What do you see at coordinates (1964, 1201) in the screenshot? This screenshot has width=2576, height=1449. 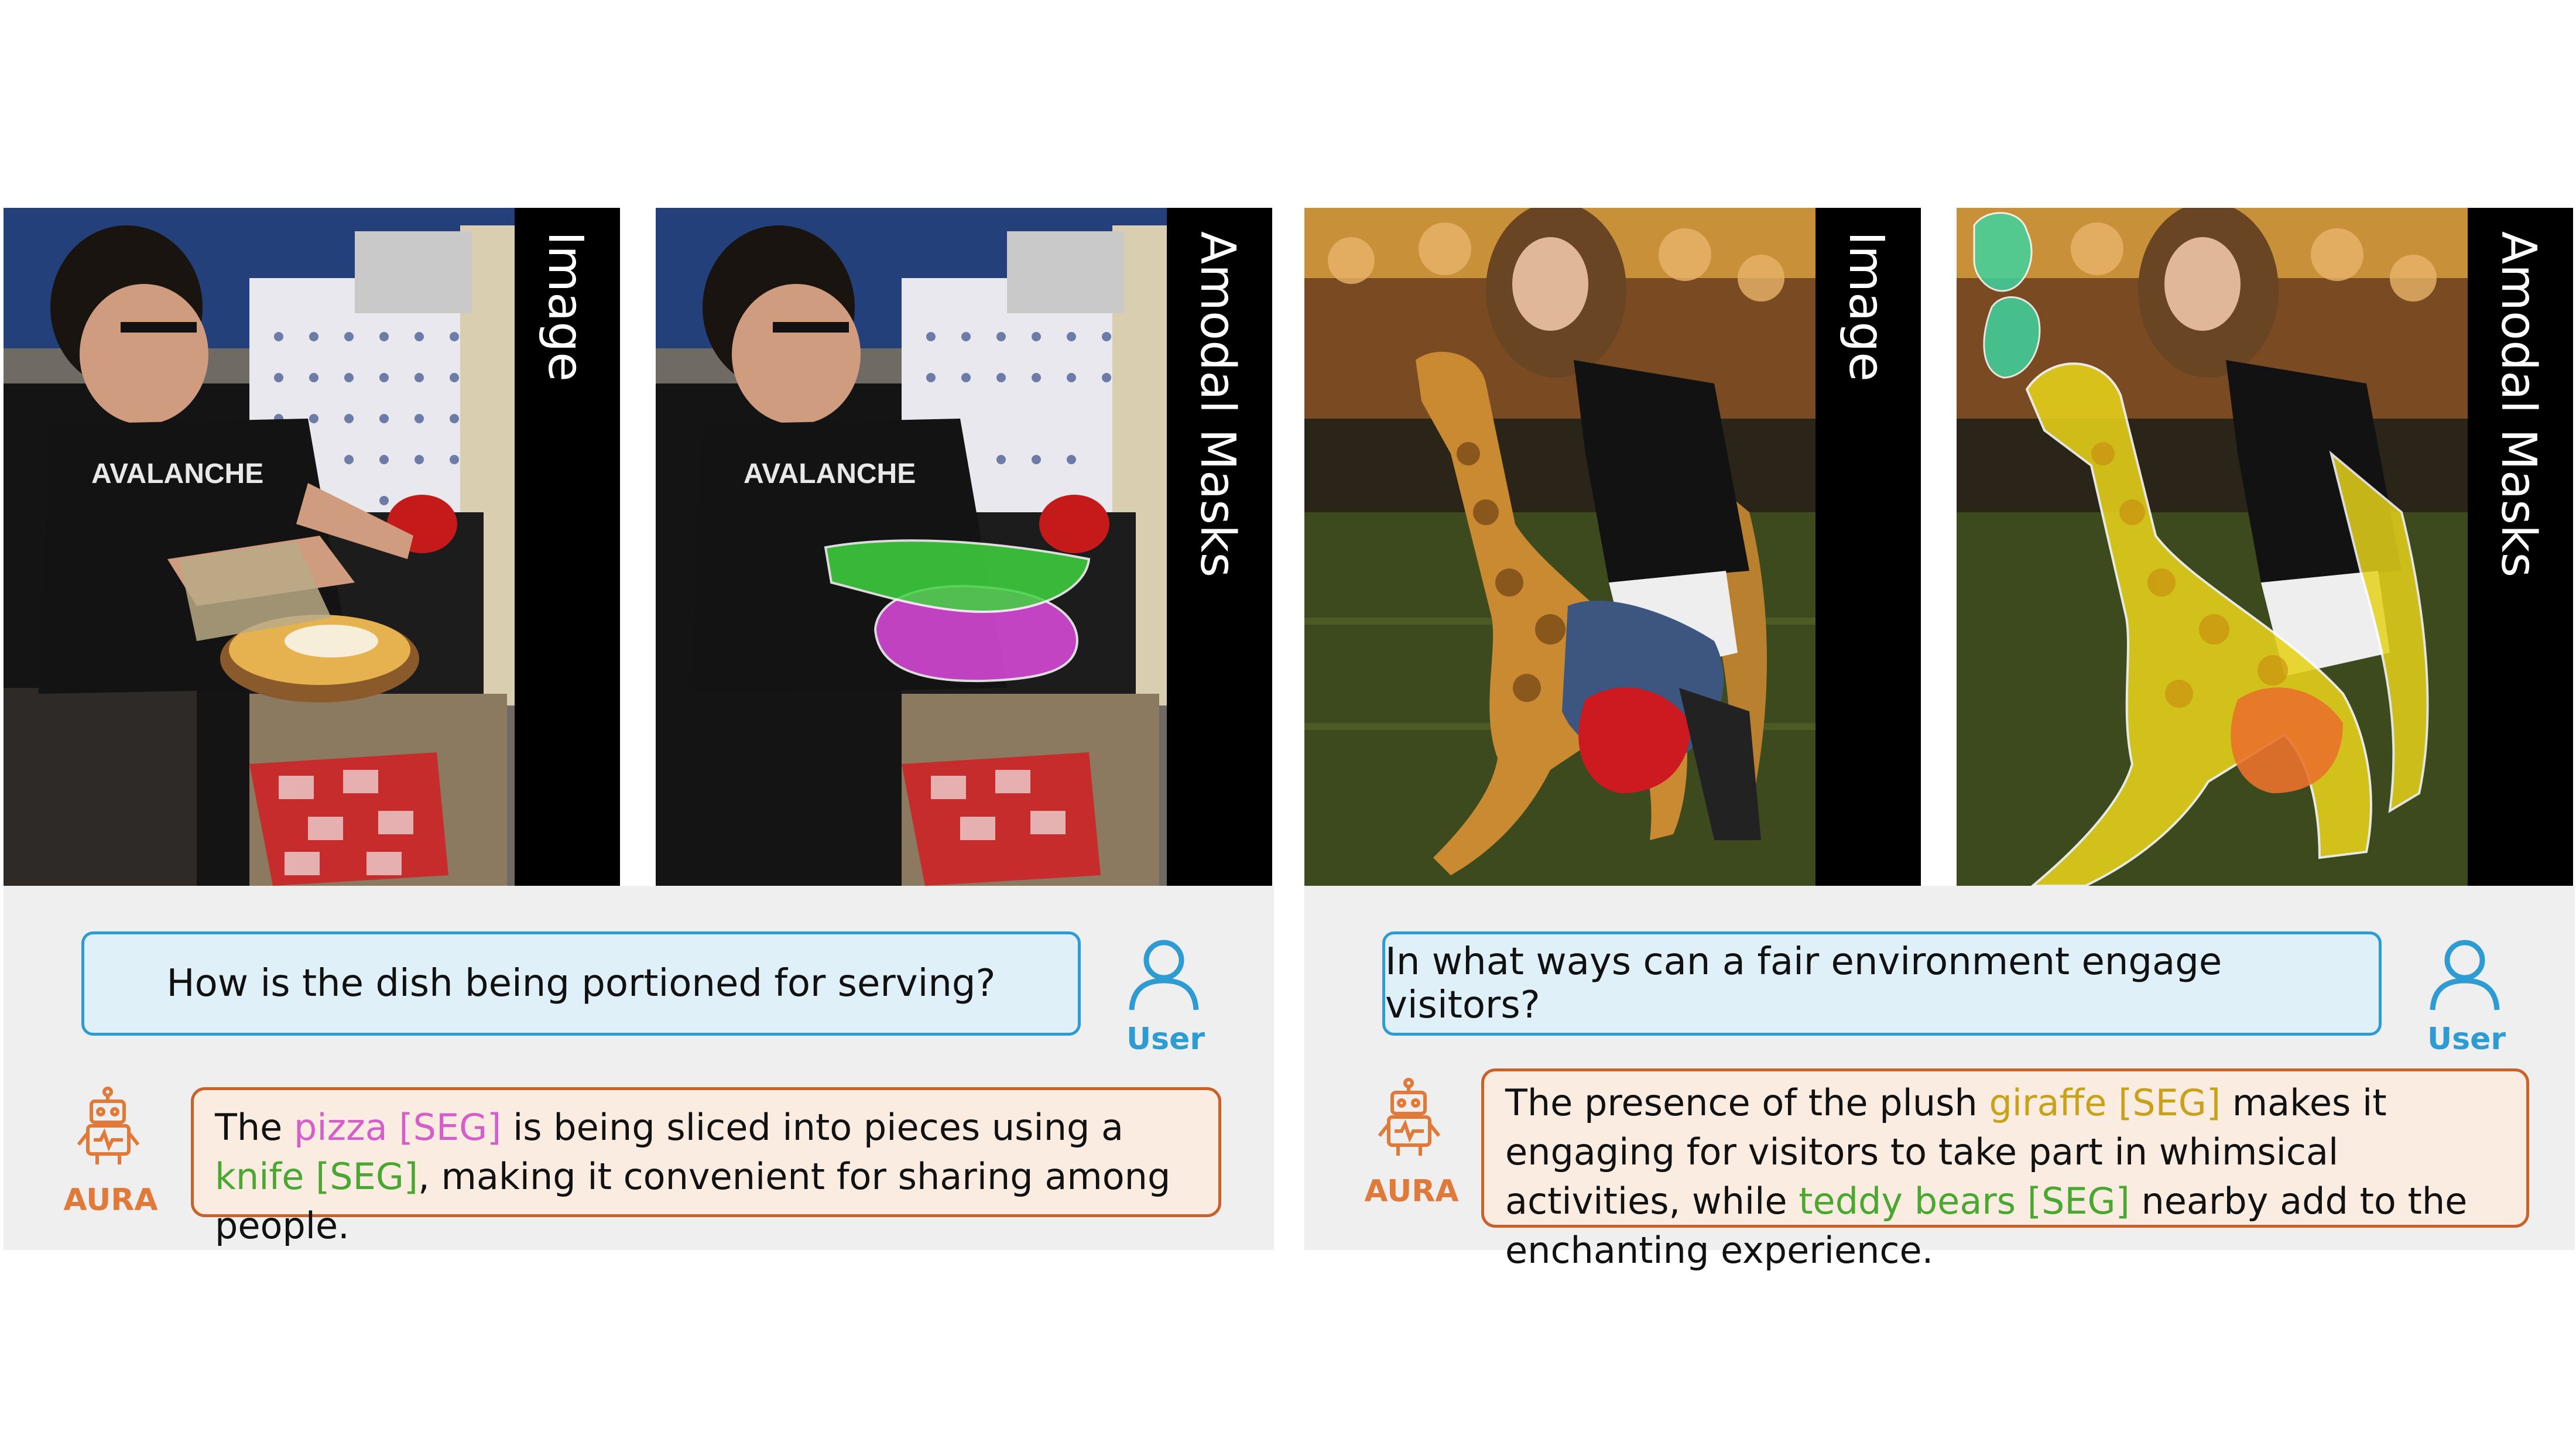 I see `answer-object-teddy-bears: teddy bears [SEG]` at bounding box center [1964, 1201].